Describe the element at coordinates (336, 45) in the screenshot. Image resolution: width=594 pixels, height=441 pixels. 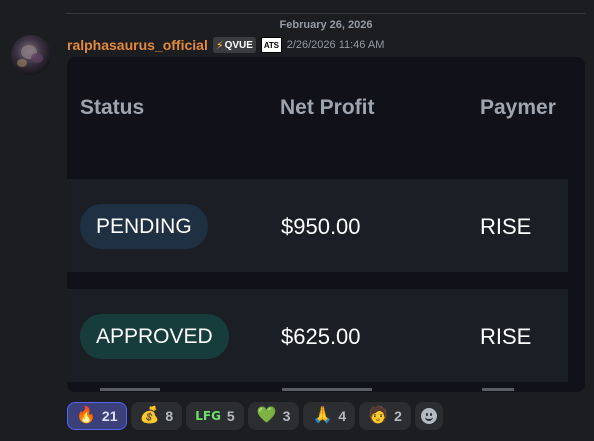
I see `timestamp: 2/26/2026 11:46 AM` at that location.